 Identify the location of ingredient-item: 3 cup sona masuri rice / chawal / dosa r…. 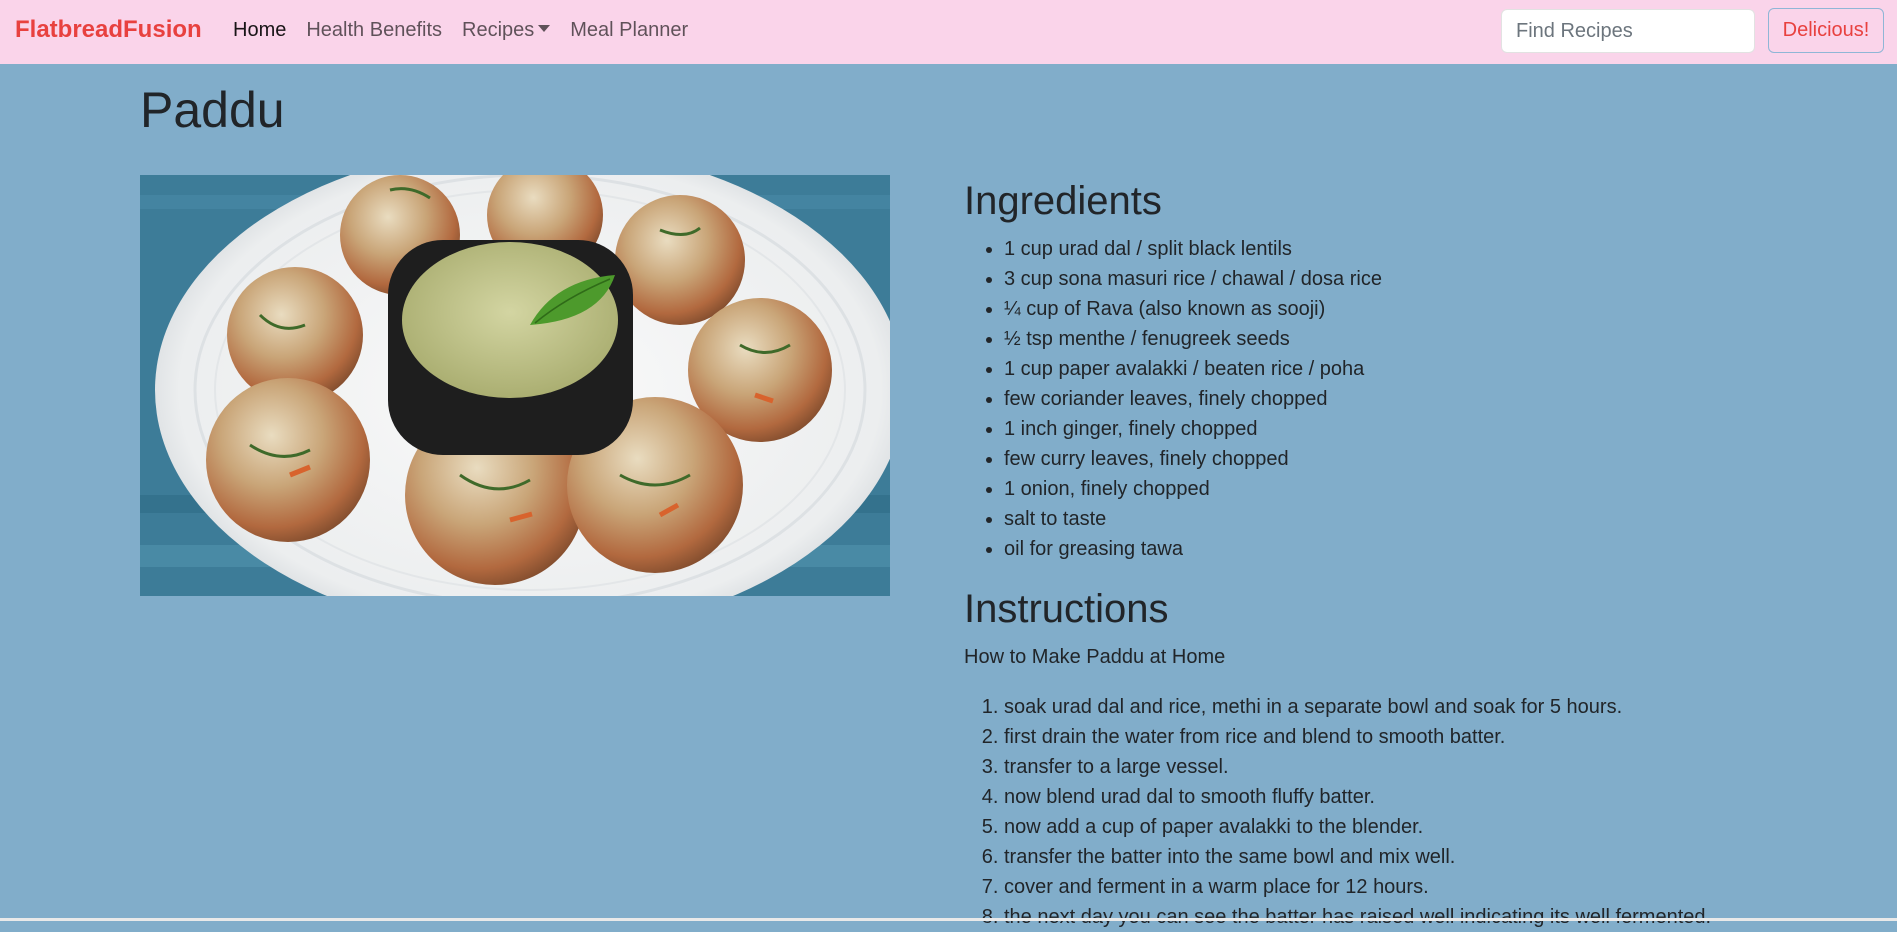
(1193, 279).